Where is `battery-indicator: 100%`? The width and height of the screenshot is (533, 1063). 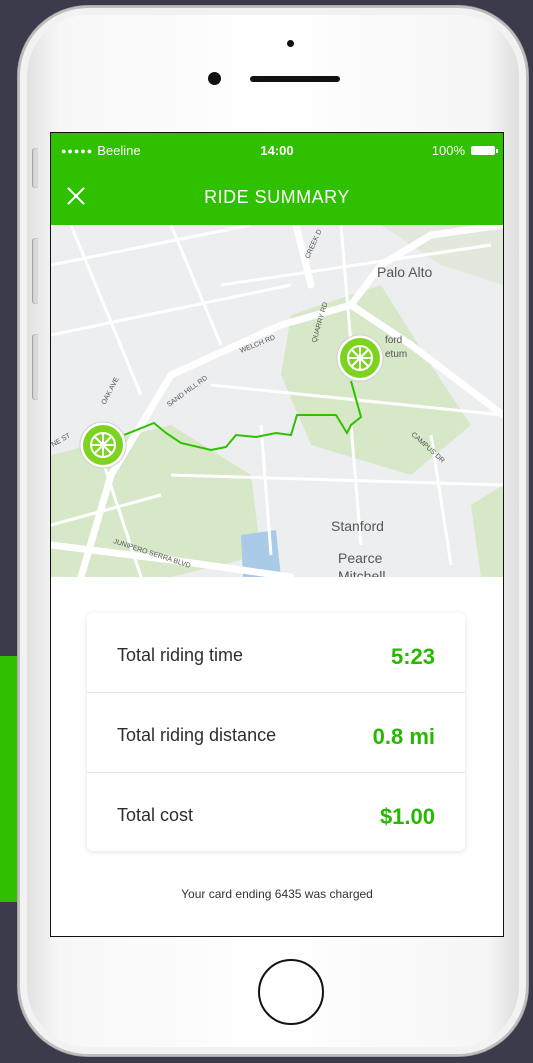
battery-indicator: 100% is located at coordinates (464, 150).